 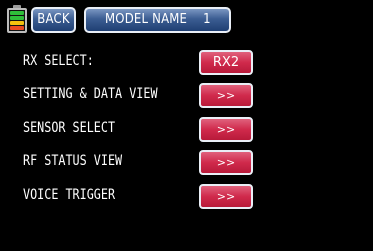 I want to click on rx-select-value: RX2, so click(x=226, y=62).